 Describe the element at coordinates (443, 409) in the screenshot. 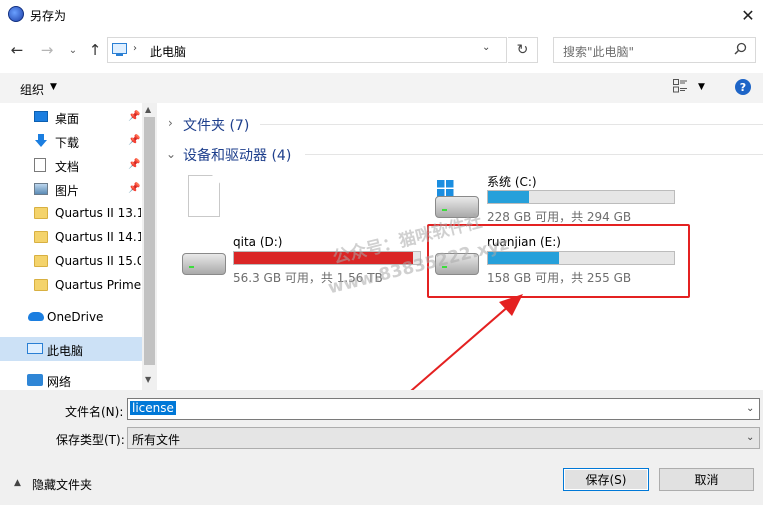

I see `filename-input: license ⌄` at that location.